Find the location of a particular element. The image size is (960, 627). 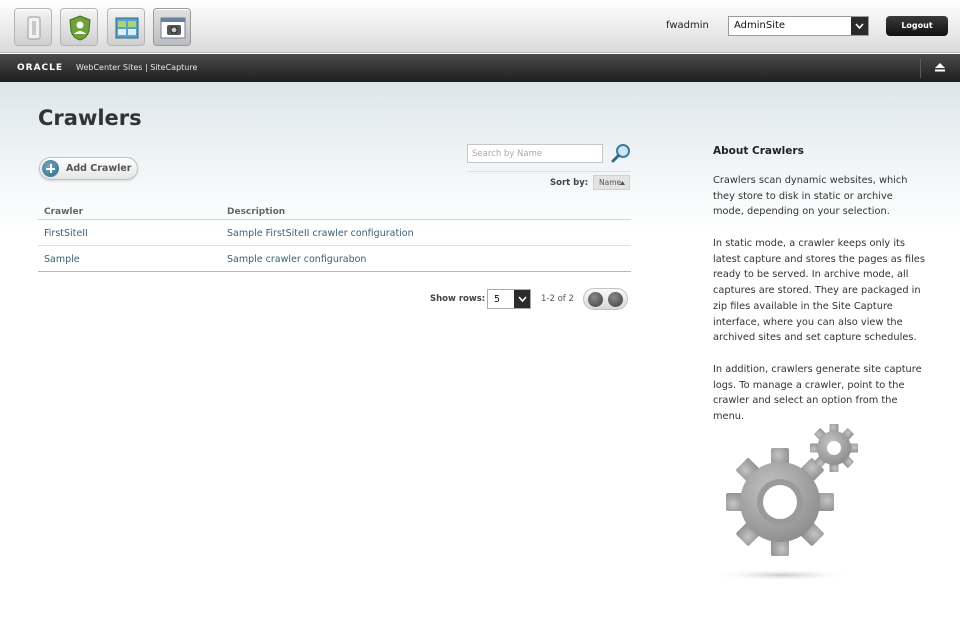

add-crawler-button: Add Crawler is located at coordinates (88, 168).